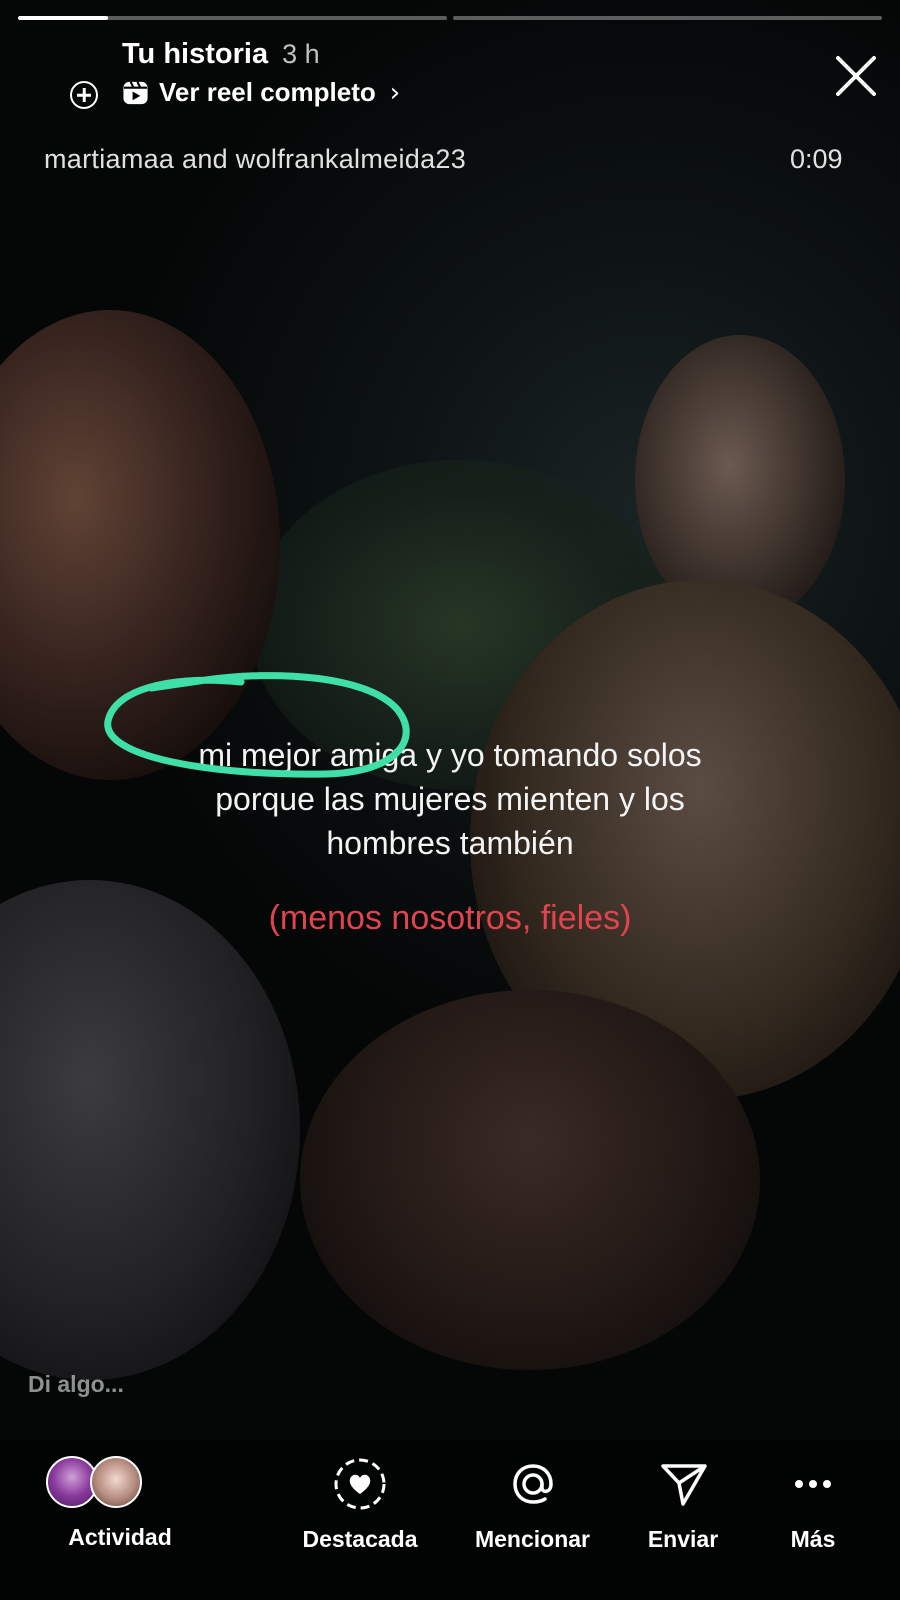 This screenshot has width=900, height=1600. I want to click on audio-duration: 0:09, so click(816, 159).